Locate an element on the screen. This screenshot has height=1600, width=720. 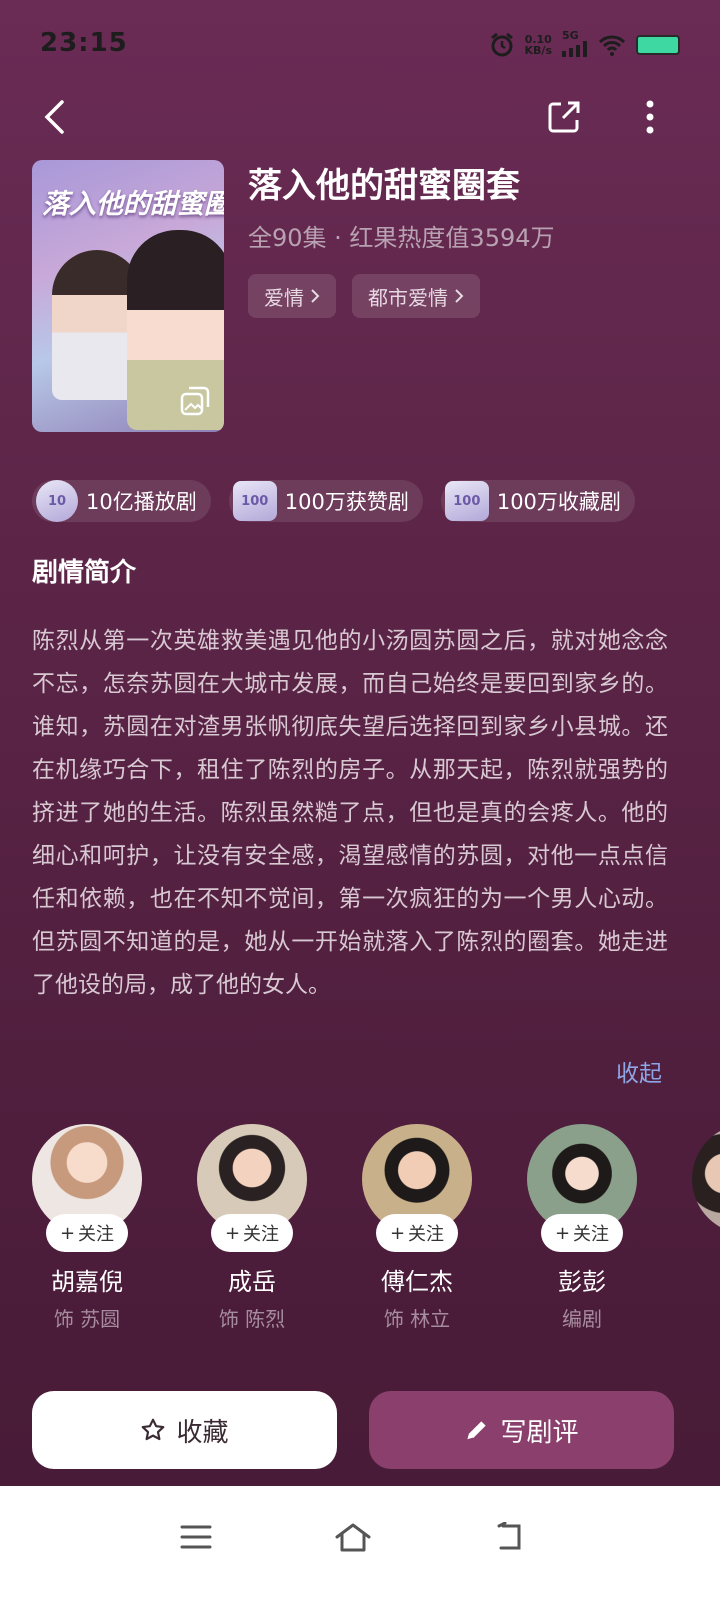
cast-member: + 关注 成岳 饰 陈烈 is located at coordinates (252, 1228).